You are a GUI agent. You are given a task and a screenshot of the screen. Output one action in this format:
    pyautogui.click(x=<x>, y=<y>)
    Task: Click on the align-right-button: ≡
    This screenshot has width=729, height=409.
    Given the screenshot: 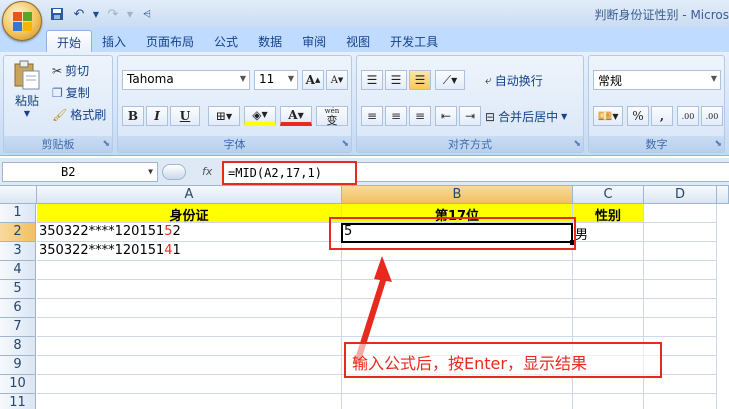 What is the action you would take?
    pyautogui.click(x=420, y=116)
    